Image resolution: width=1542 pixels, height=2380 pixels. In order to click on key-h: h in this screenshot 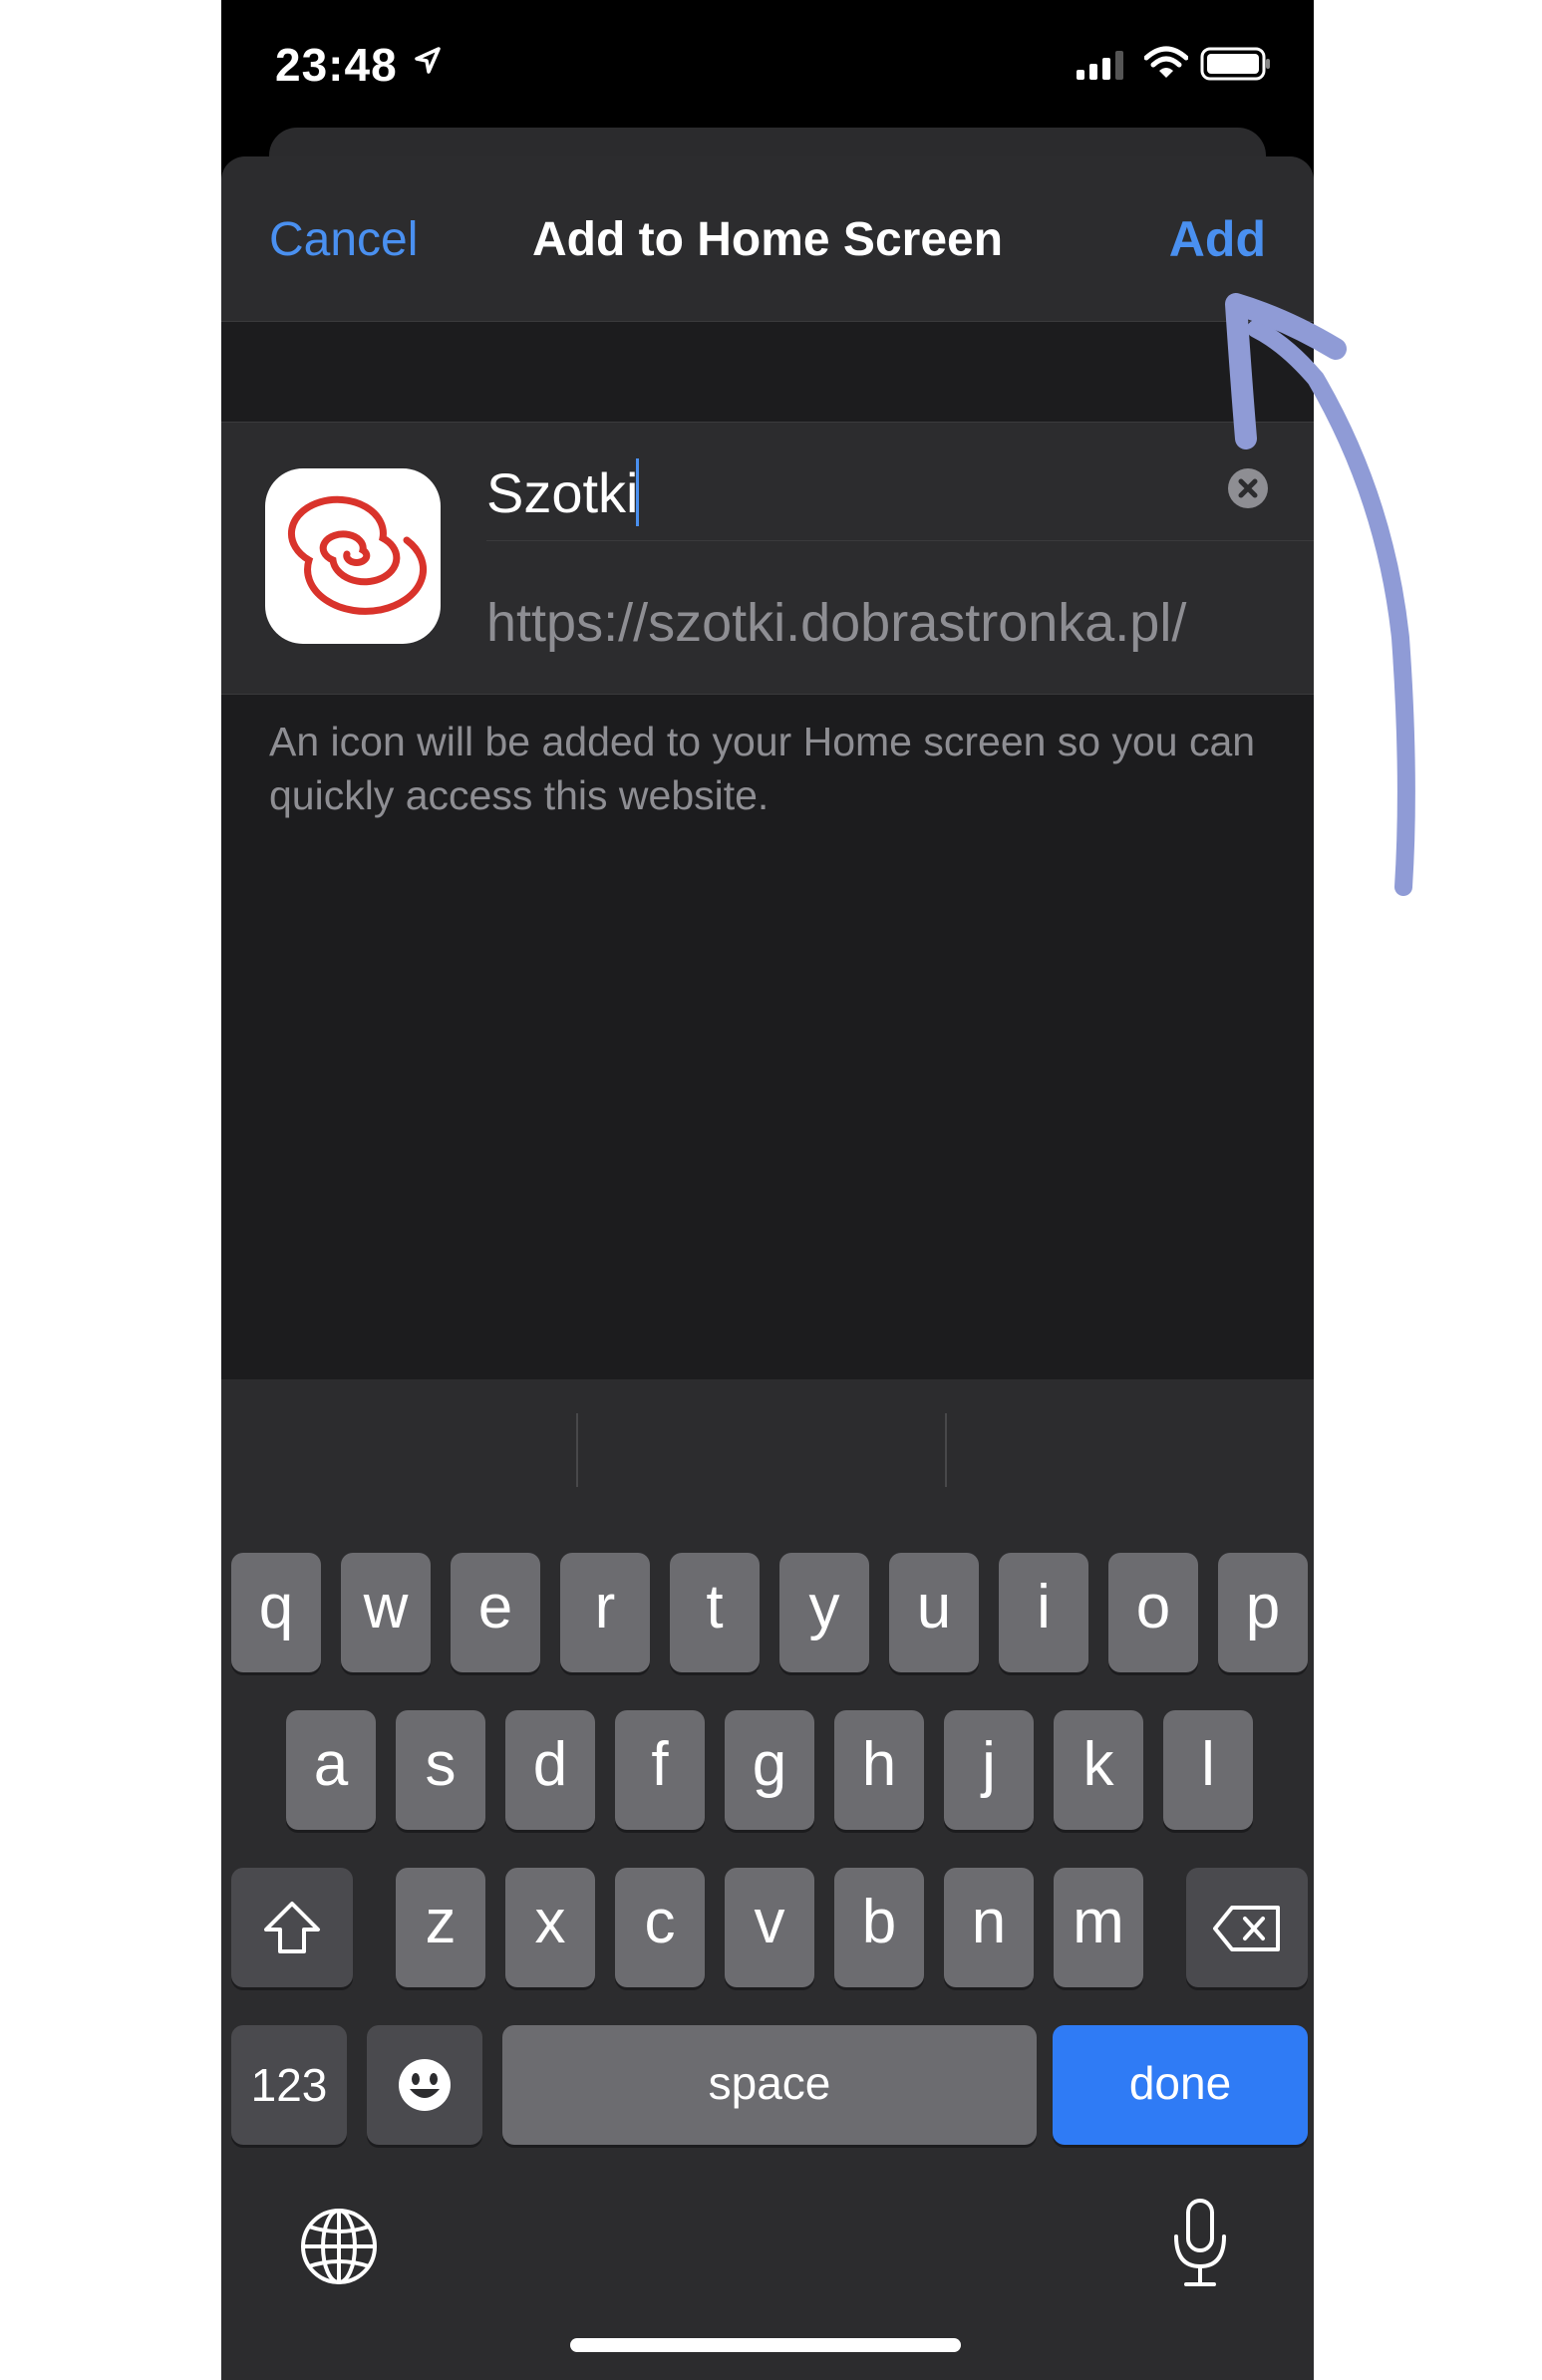, I will do `click(879, 1770)`.